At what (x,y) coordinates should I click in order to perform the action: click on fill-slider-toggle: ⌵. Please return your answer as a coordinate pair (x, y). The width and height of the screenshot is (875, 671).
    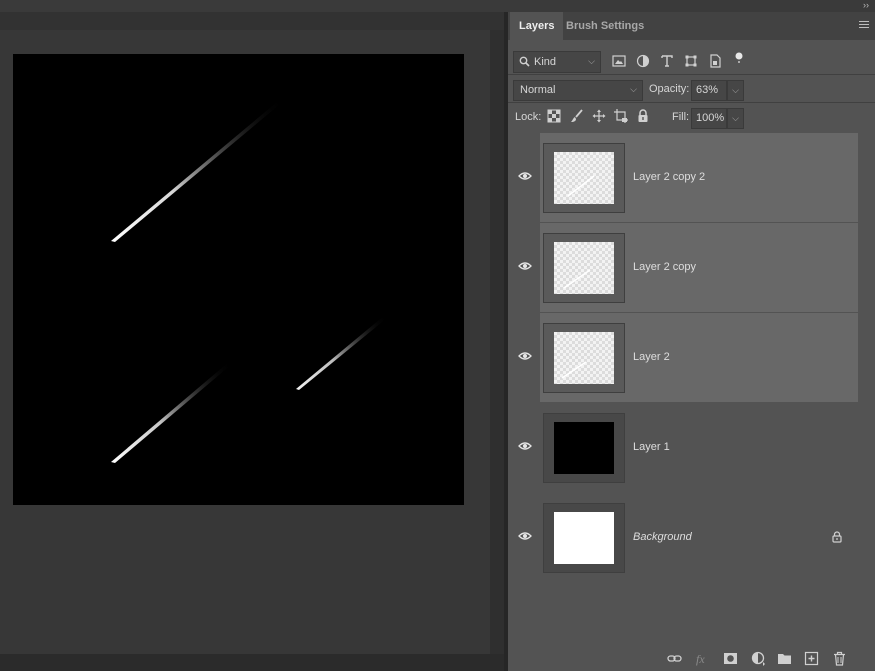
    Looking at the image, I should click on (735, 118).